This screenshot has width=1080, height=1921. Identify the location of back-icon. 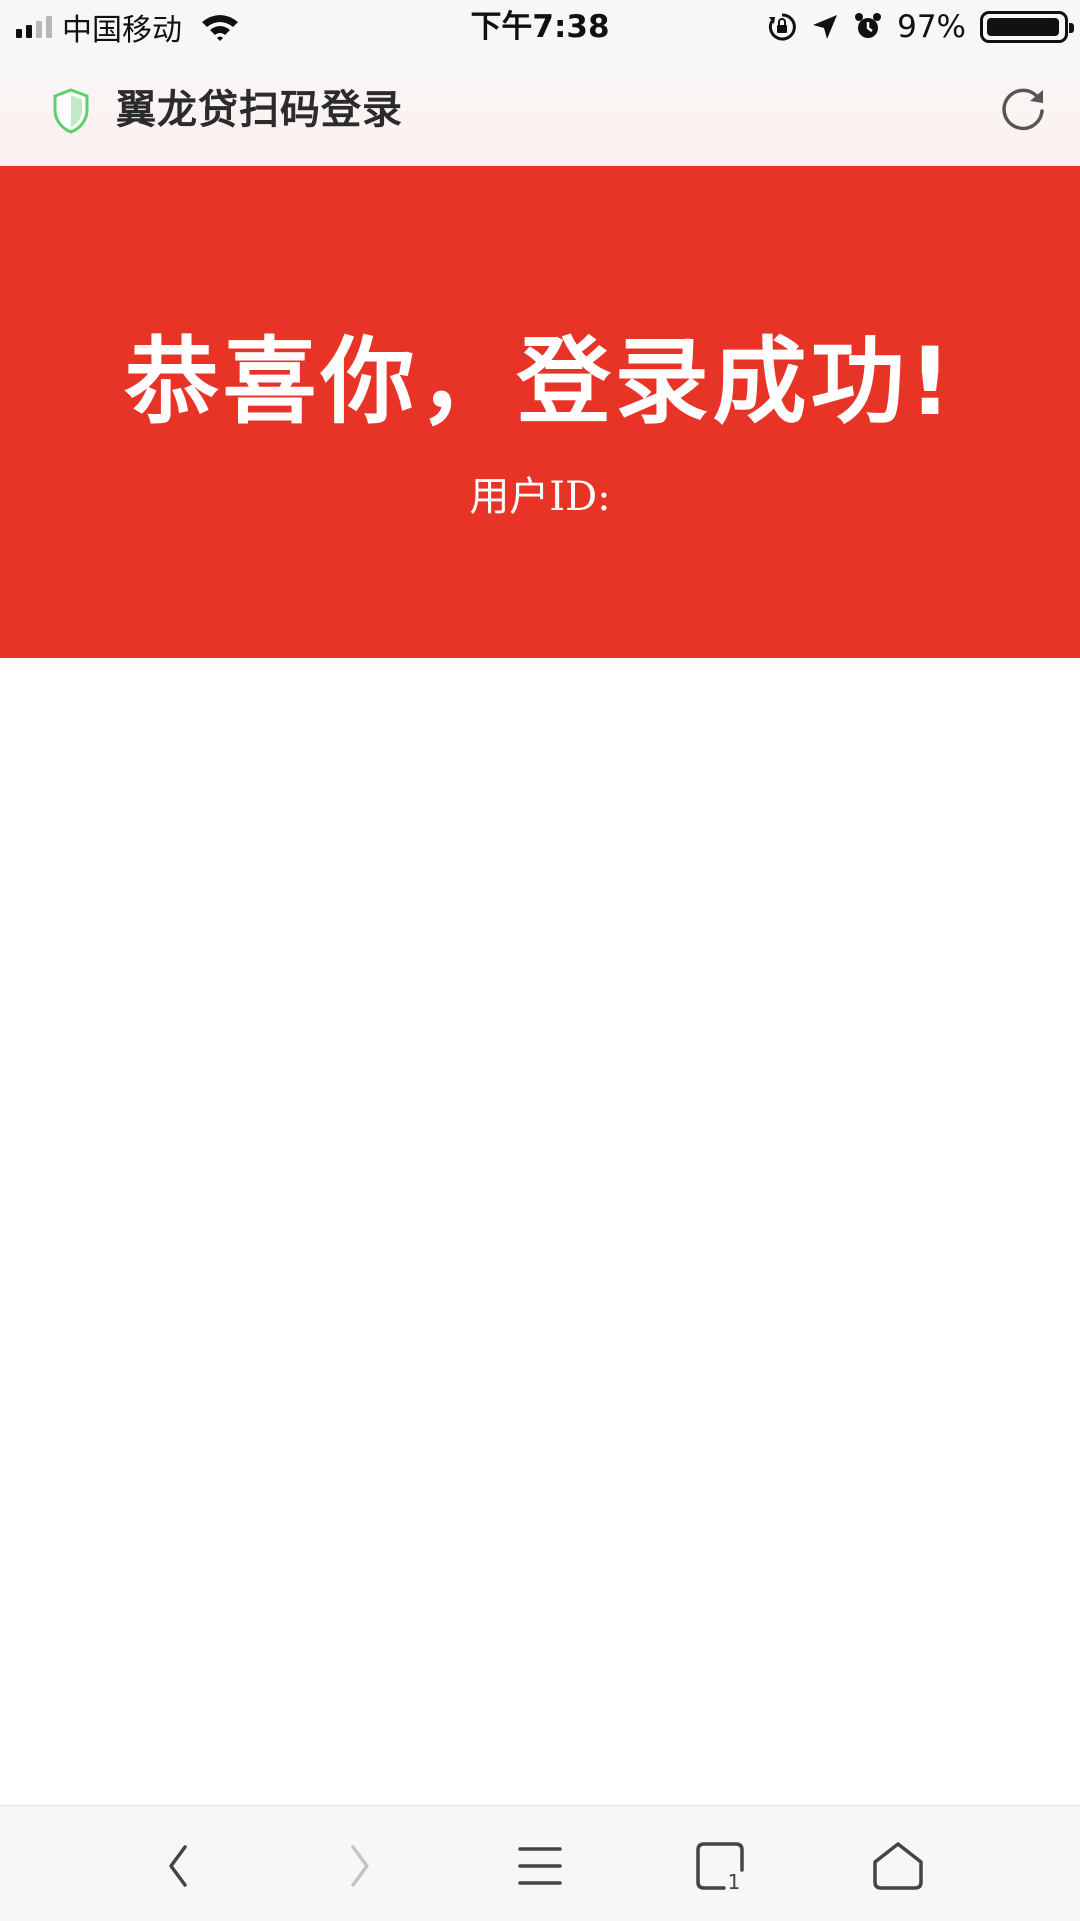
(178, 1866).